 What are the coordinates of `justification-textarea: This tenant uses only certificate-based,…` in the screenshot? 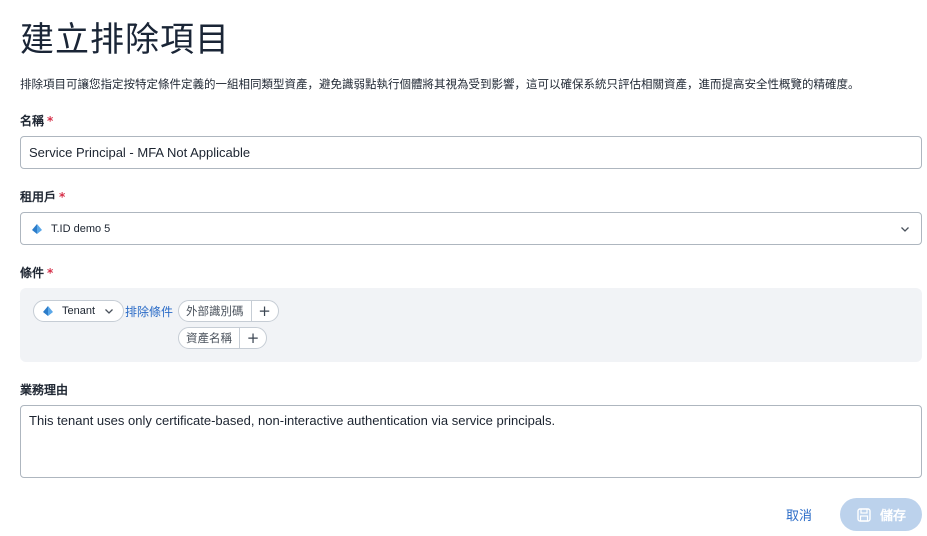 It's located at (471, 441).